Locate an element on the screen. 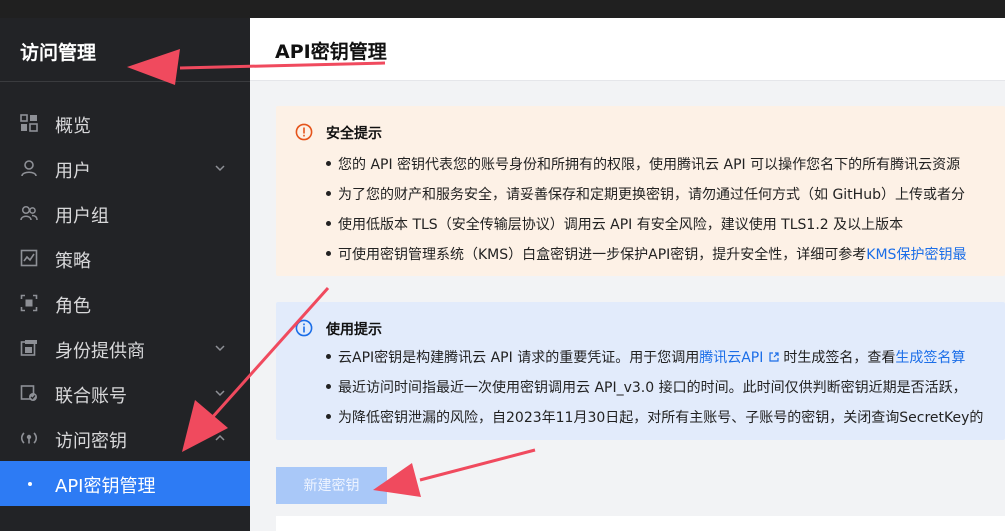 Image resolution: width=1005 pixels, height=531 pixels. chevron-up-icon is located at coordinates (220, 437).